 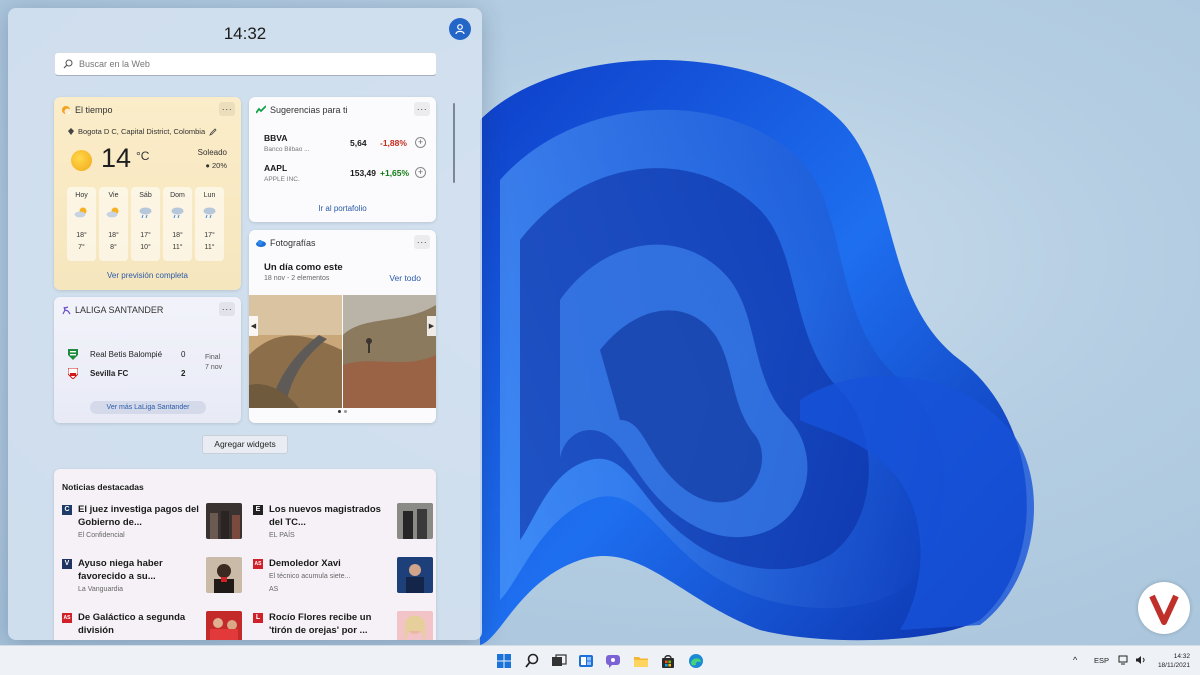 I want to click on photos-more-button: ···, so click(x=422, y=242).